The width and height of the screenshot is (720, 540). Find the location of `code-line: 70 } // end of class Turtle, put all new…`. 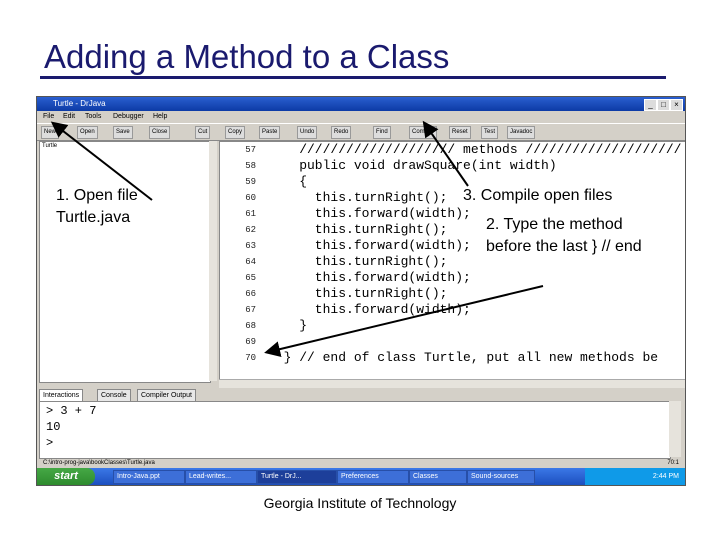

code-line: 70 } // end of class Turtle, put all new… is located at coordinates (452, 358).